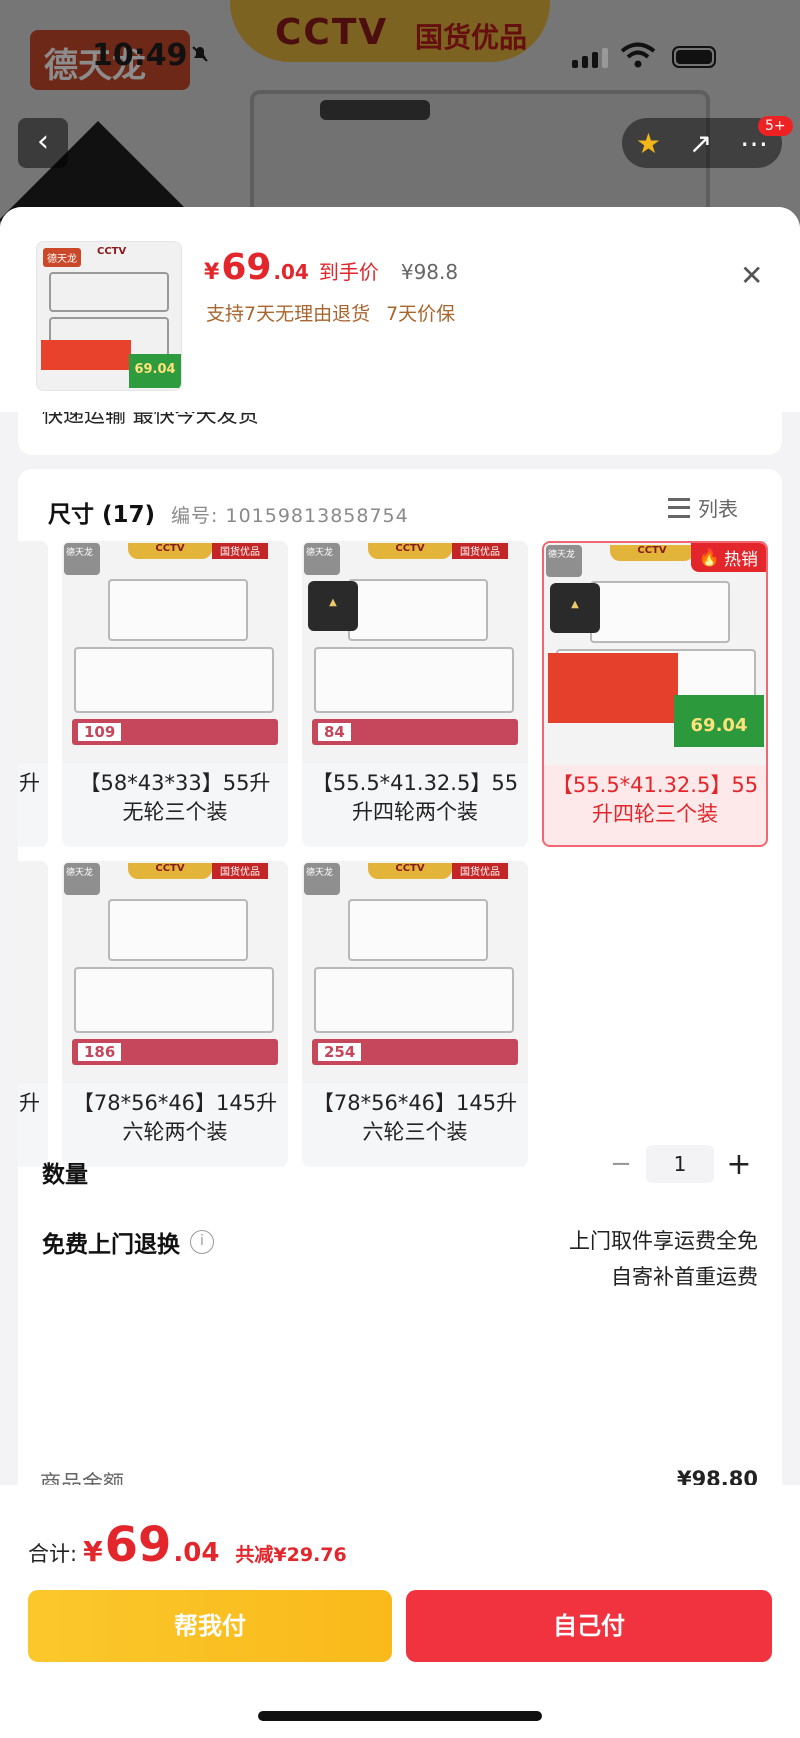  Describe the element at coordinates (175, 1132) in the screenshot. I see `option-label-line2: 六轮两个装` at that location.